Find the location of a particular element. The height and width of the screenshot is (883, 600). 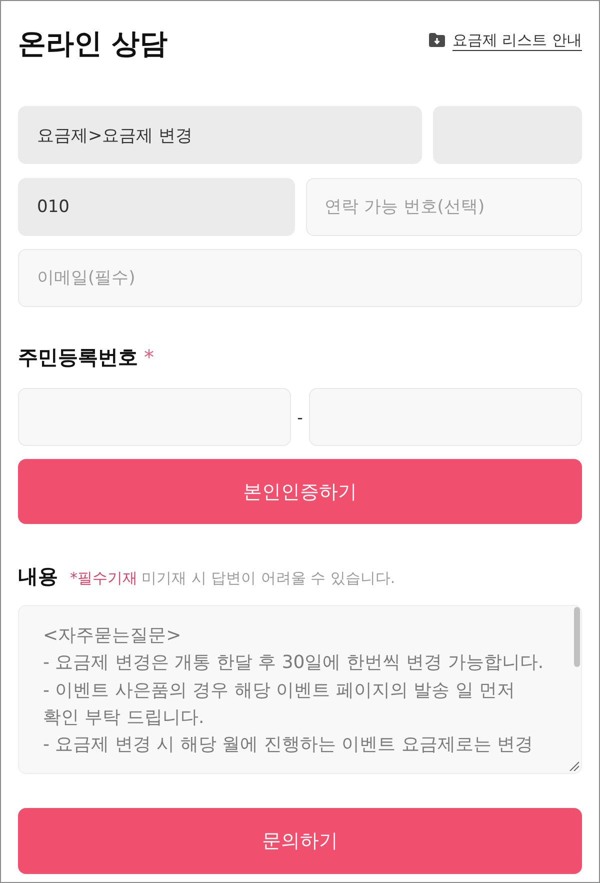

required-note: *필수기재 is located at coordinates (104, 578).